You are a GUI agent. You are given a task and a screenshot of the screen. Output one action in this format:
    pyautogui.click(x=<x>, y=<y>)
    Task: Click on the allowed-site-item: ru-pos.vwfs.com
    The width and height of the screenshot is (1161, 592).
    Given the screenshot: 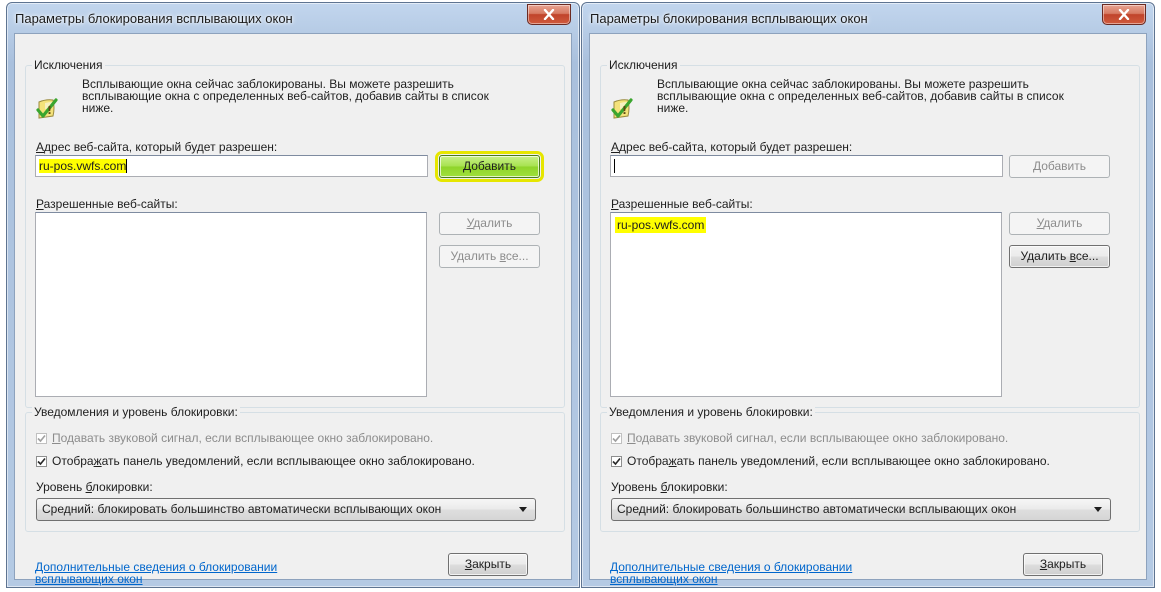 What is the action you would take?
    pyautogui.click(x=661, y=225)
    